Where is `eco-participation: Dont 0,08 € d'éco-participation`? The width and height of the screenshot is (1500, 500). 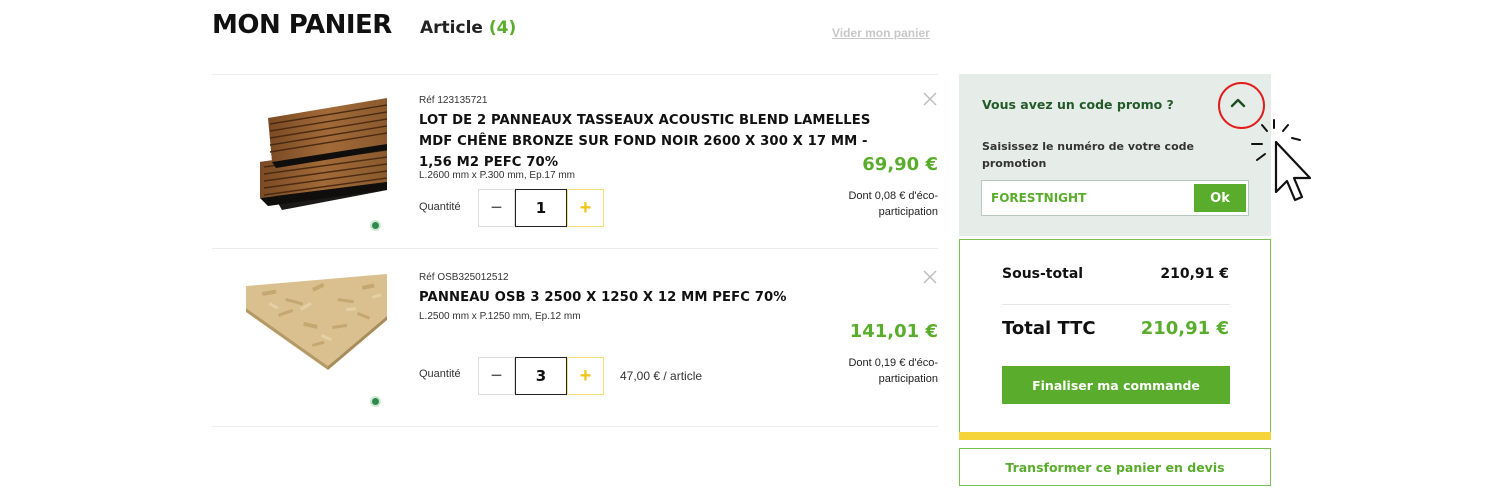
eco-participation: Dont 0,08 € d'éco-participation is located at coordinates (893, 204).